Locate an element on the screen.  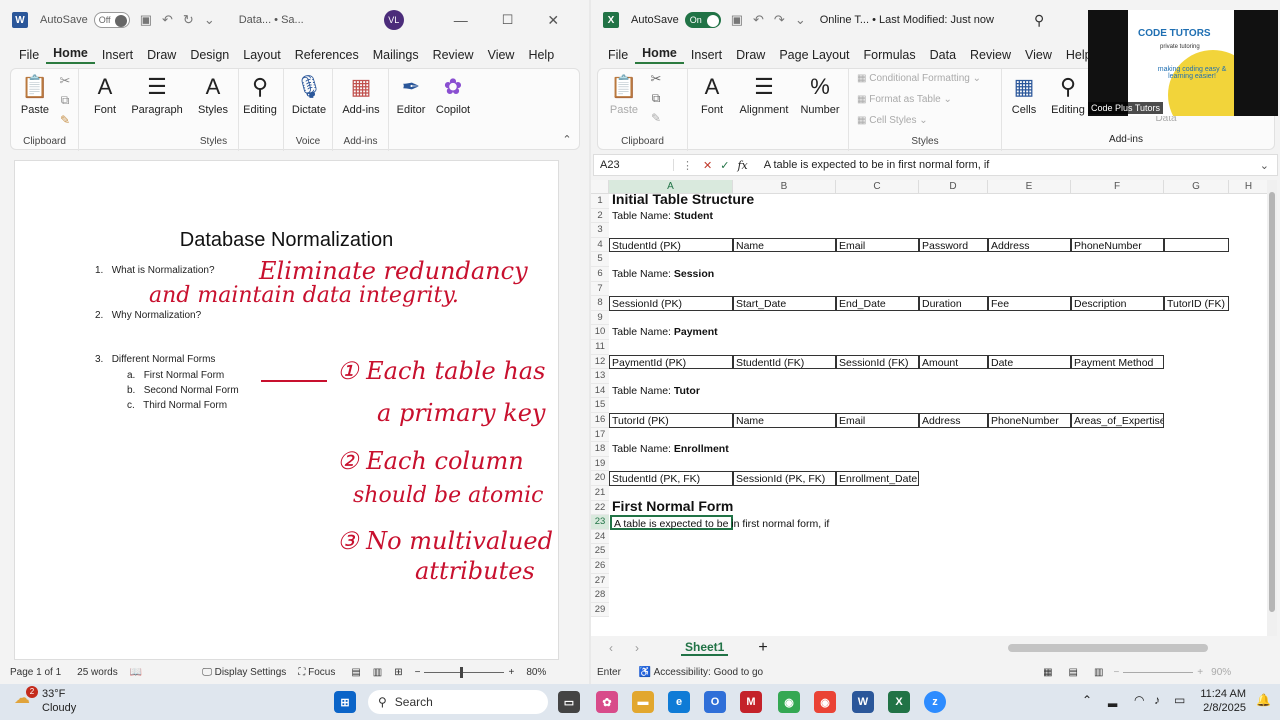
zoom-out-icon: − is located at coordinates (418, 672).